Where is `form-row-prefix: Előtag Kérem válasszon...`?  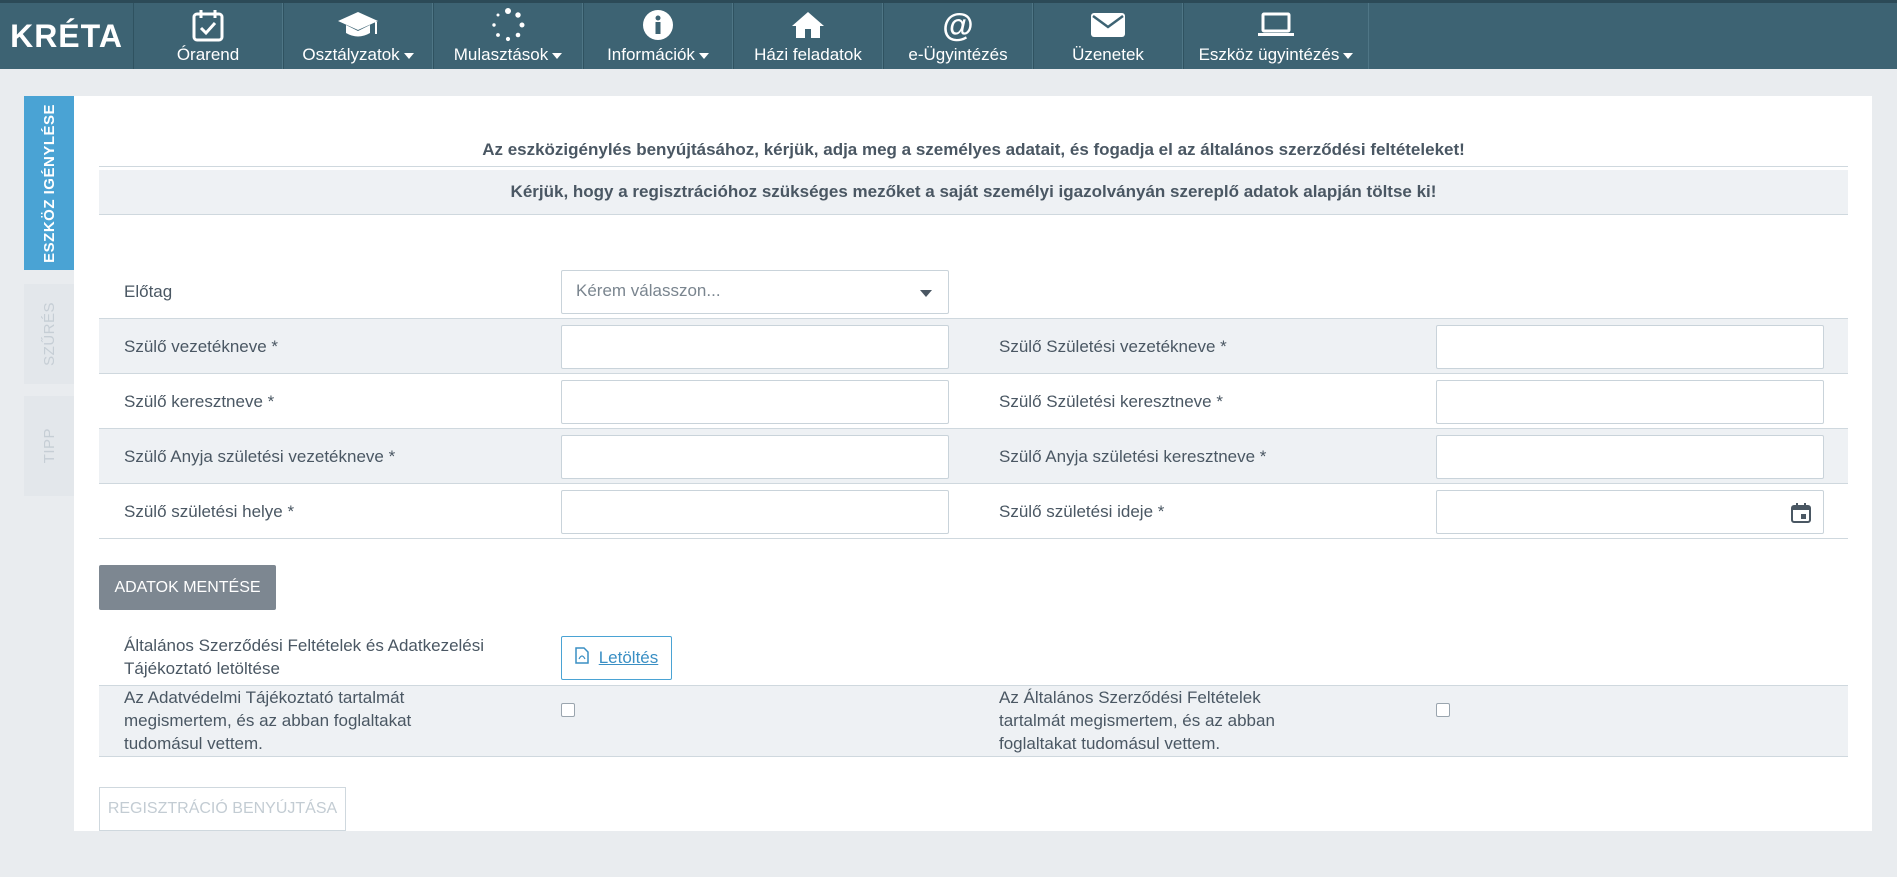 form-row-prefix: Előtag Kérem válasszon... is located at coordinates (973, 291).